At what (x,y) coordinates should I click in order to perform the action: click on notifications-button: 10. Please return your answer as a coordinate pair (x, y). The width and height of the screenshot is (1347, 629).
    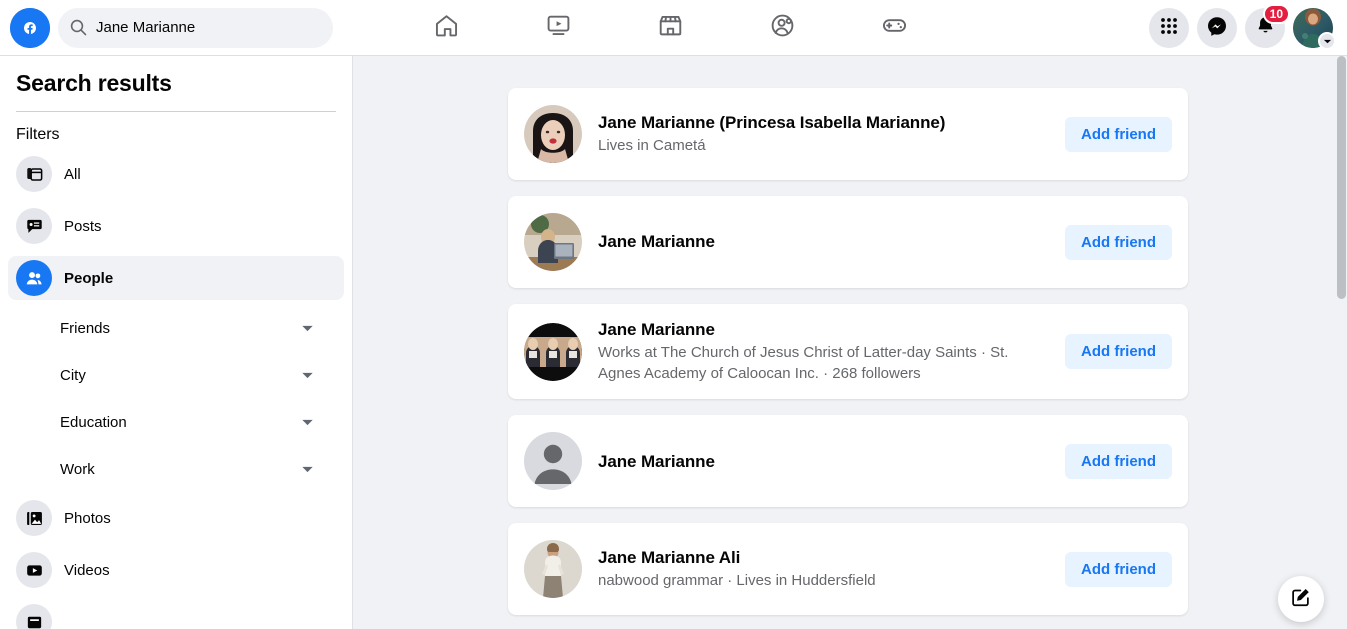
    Looking at the image, I should click on (1267, 26).